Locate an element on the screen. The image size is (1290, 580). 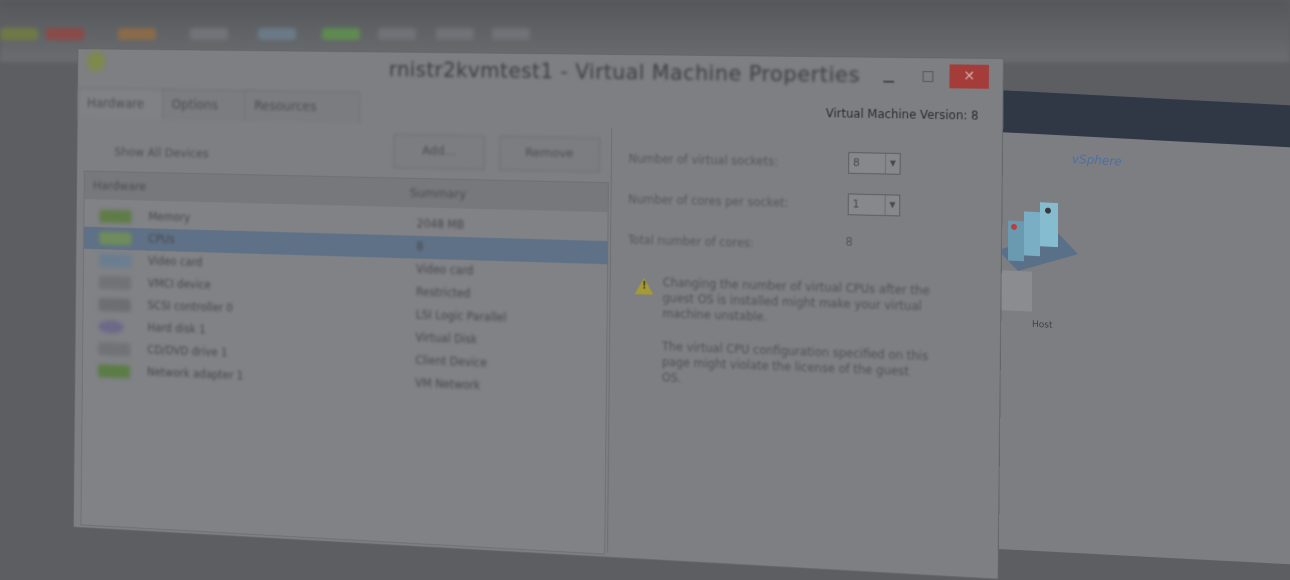
virtual-sockets-label: Number of virtual sockets: is located at coordinates (703, 160).